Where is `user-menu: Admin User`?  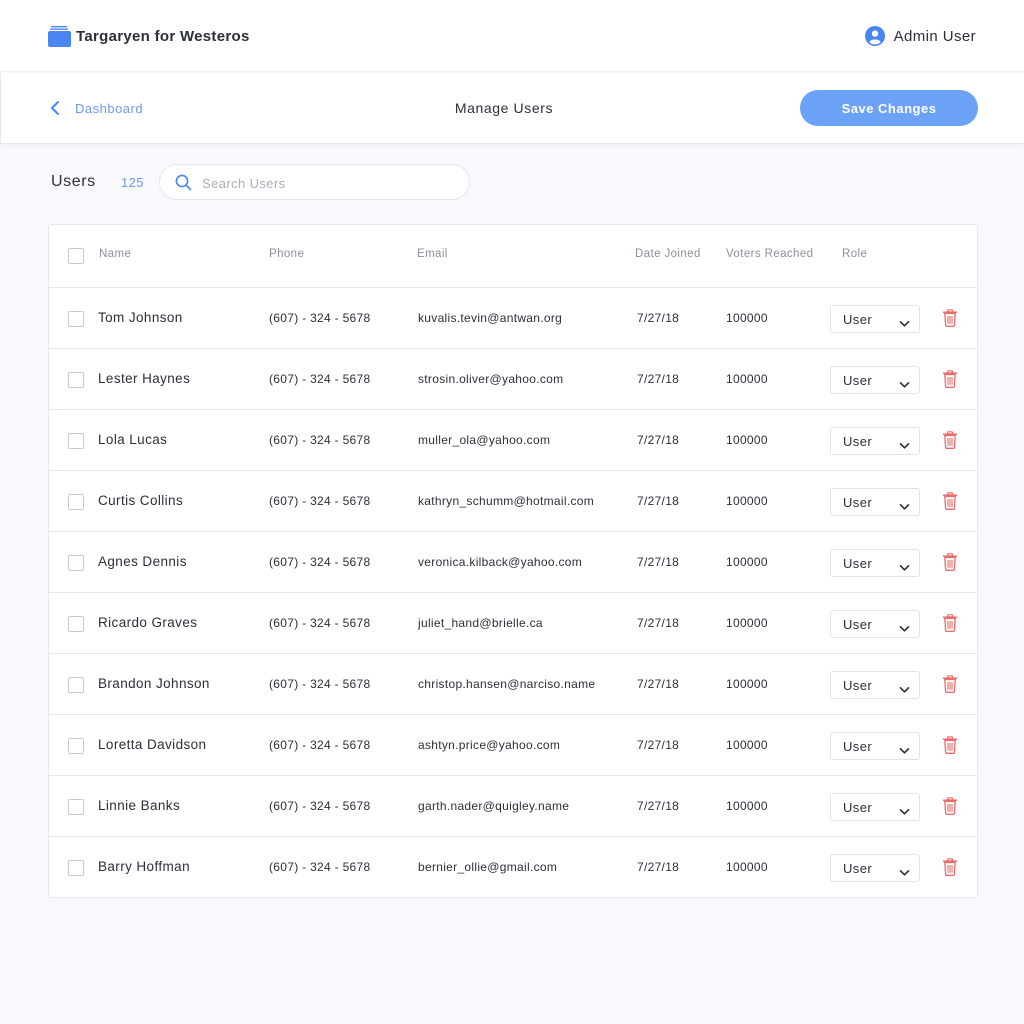
user-menu: Admin User is located at coordinates (920, 36).